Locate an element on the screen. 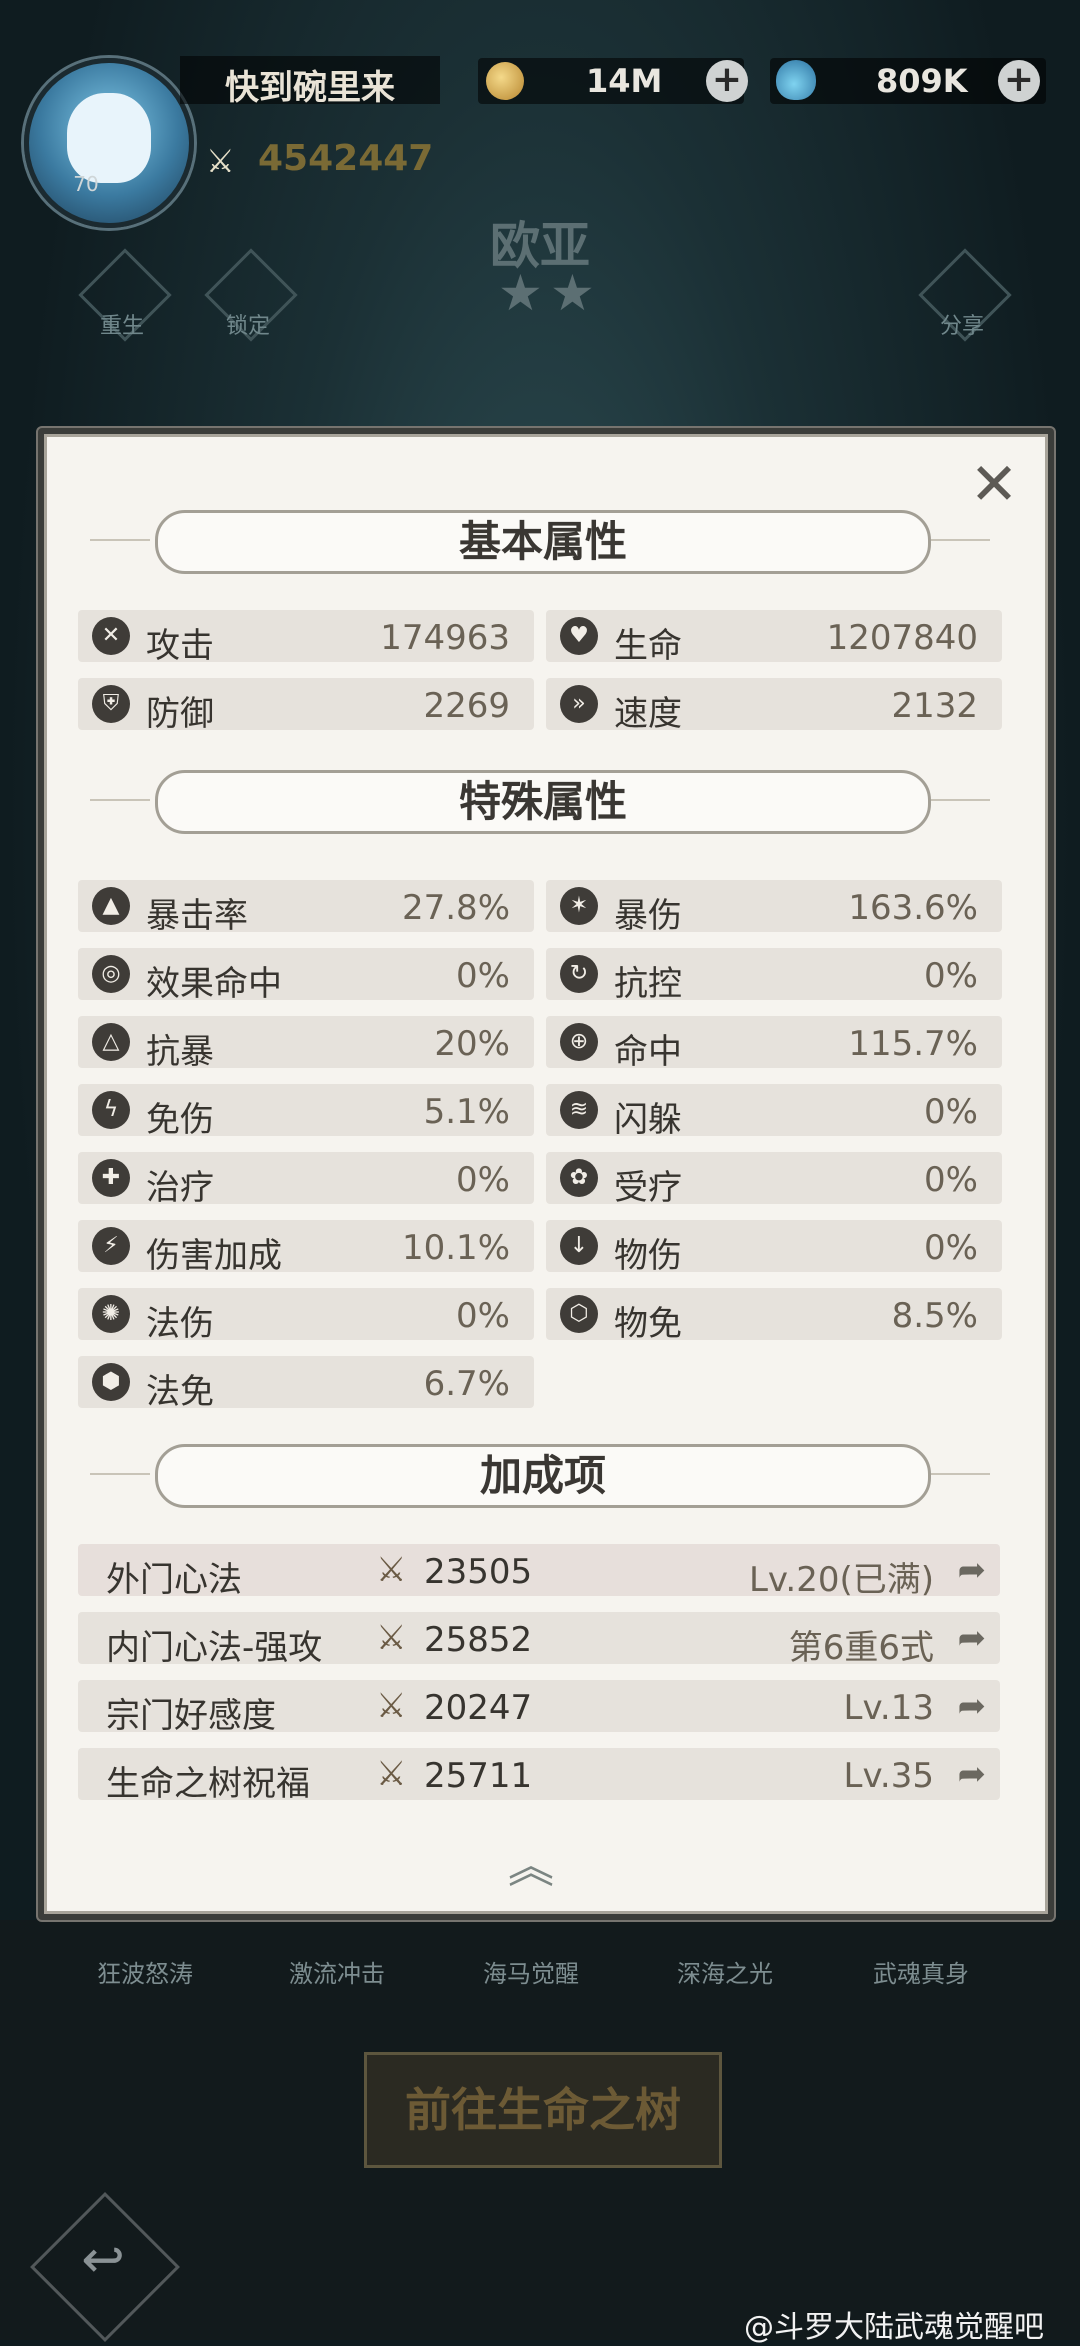 This screenshot has height=2346, width=1080. heart-icon: ♥ is located at coordinates (579, 636).